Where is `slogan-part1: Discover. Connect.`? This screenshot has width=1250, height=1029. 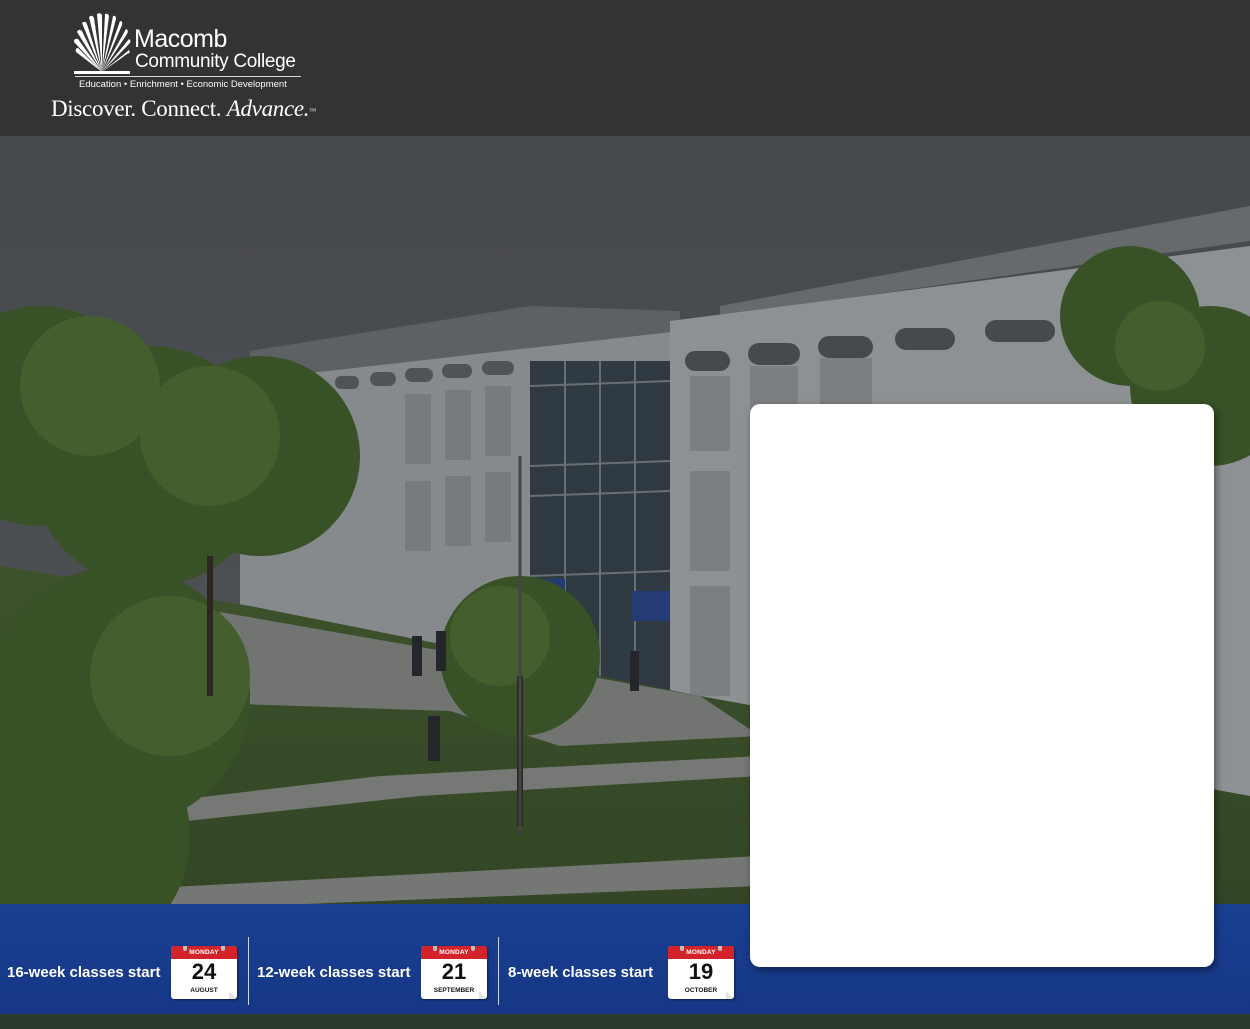
slogan-part1: Discover. Connect. is located at coordinates (136, 108).